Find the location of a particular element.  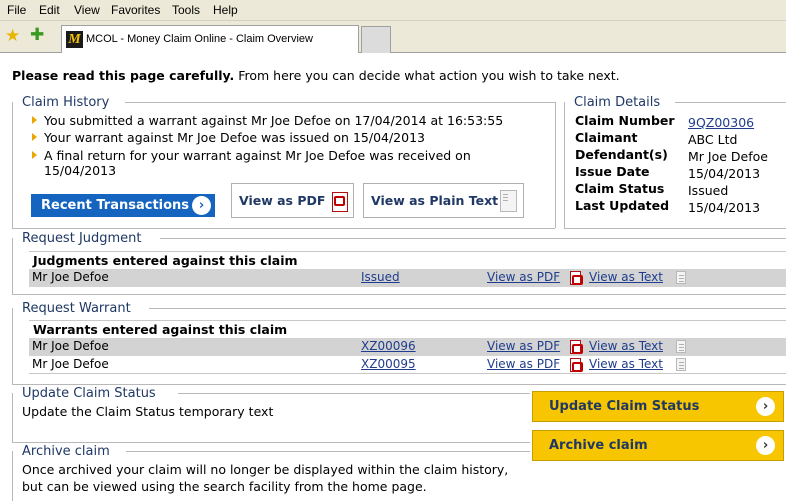

claim-number-link: 9QZ00306 is located at coordinates (721, 122).